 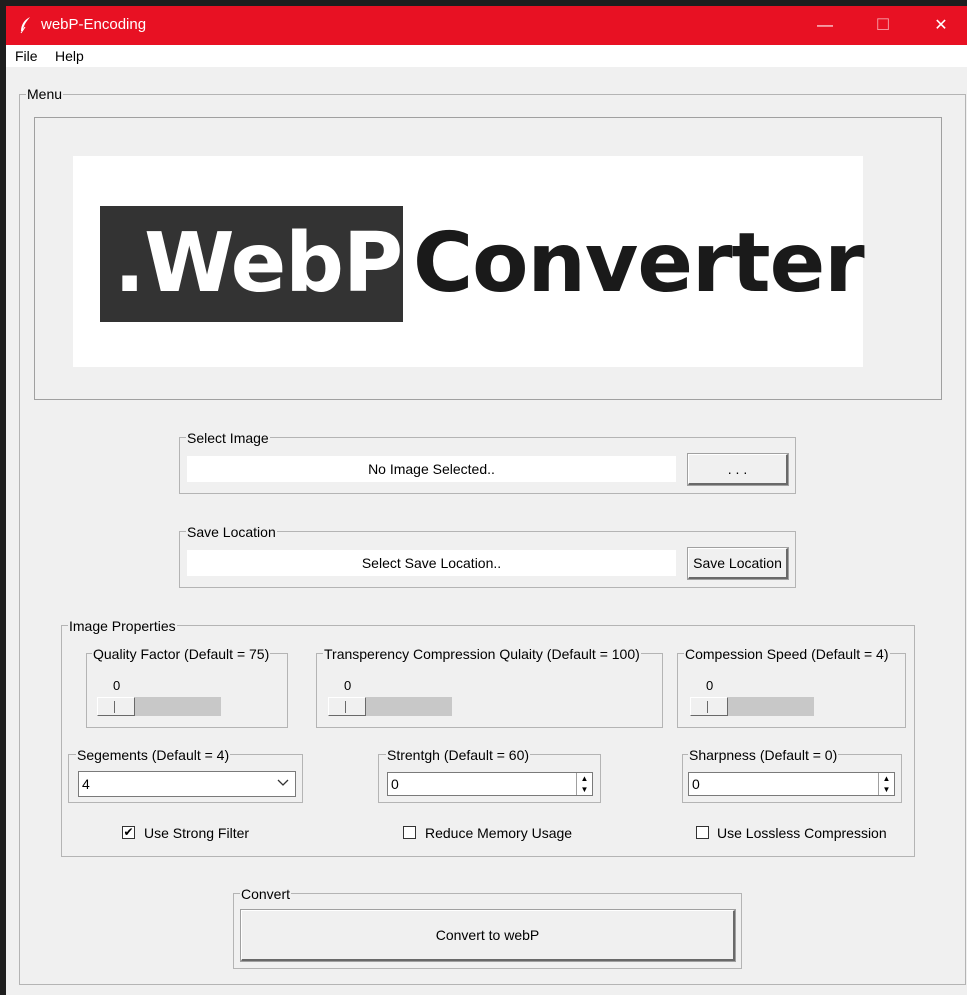 What do you see at coordinates (390, 706) in the screenshot?
I see `transparency-slider` at bounding box center [390, 706].